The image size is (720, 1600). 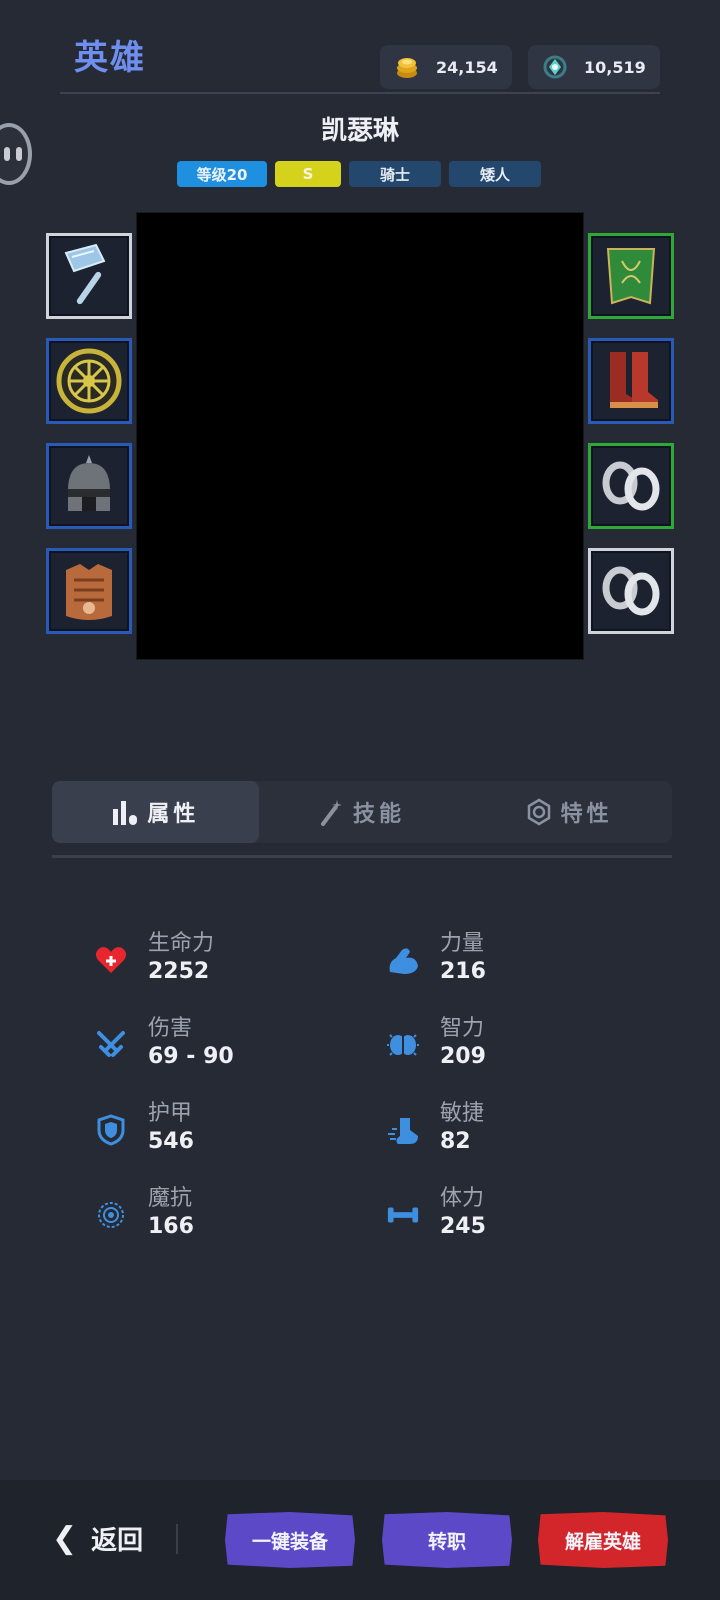 What do you see at coordinates (634, 380) in the screenshot?
I see `boots-icon` at bounding box center [634, 380].